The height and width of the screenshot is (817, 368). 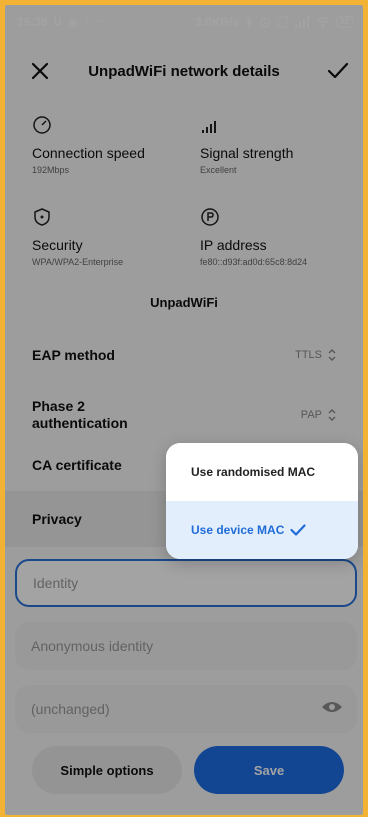 What do you see at coordinates (238, 530) in the screenshot?
I see `menu-item-label: Use device MAC` at bounding box center [238, 530].